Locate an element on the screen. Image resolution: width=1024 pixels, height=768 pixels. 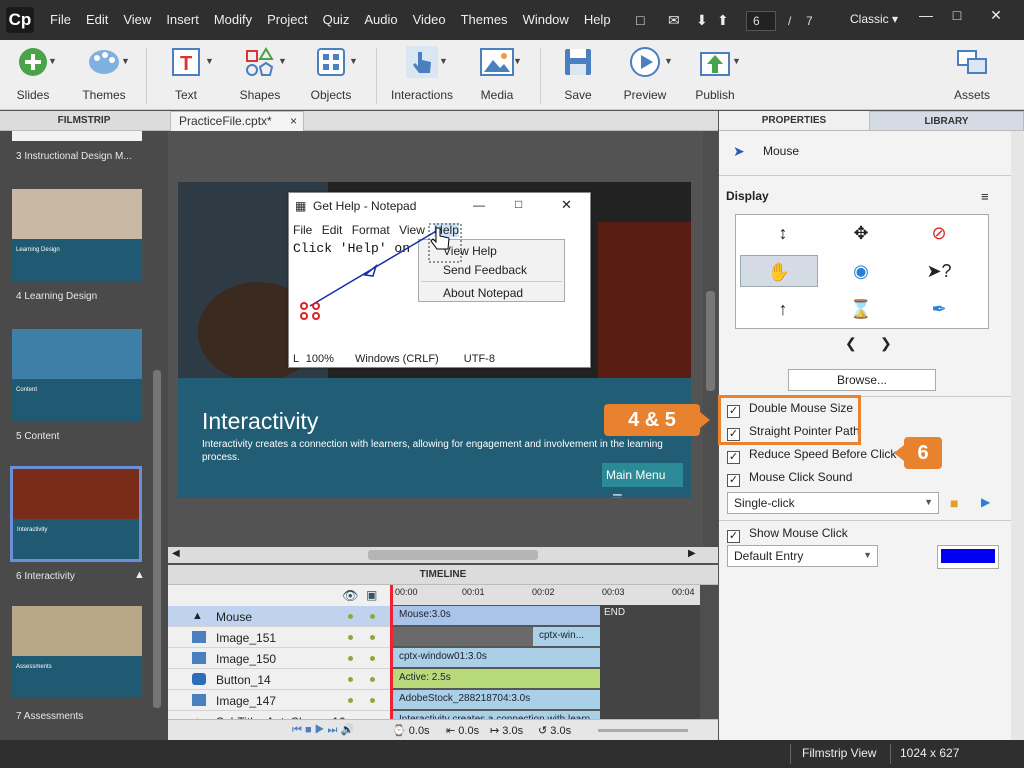
timeline-row: Image_151 is located at coordinates (279, 637).